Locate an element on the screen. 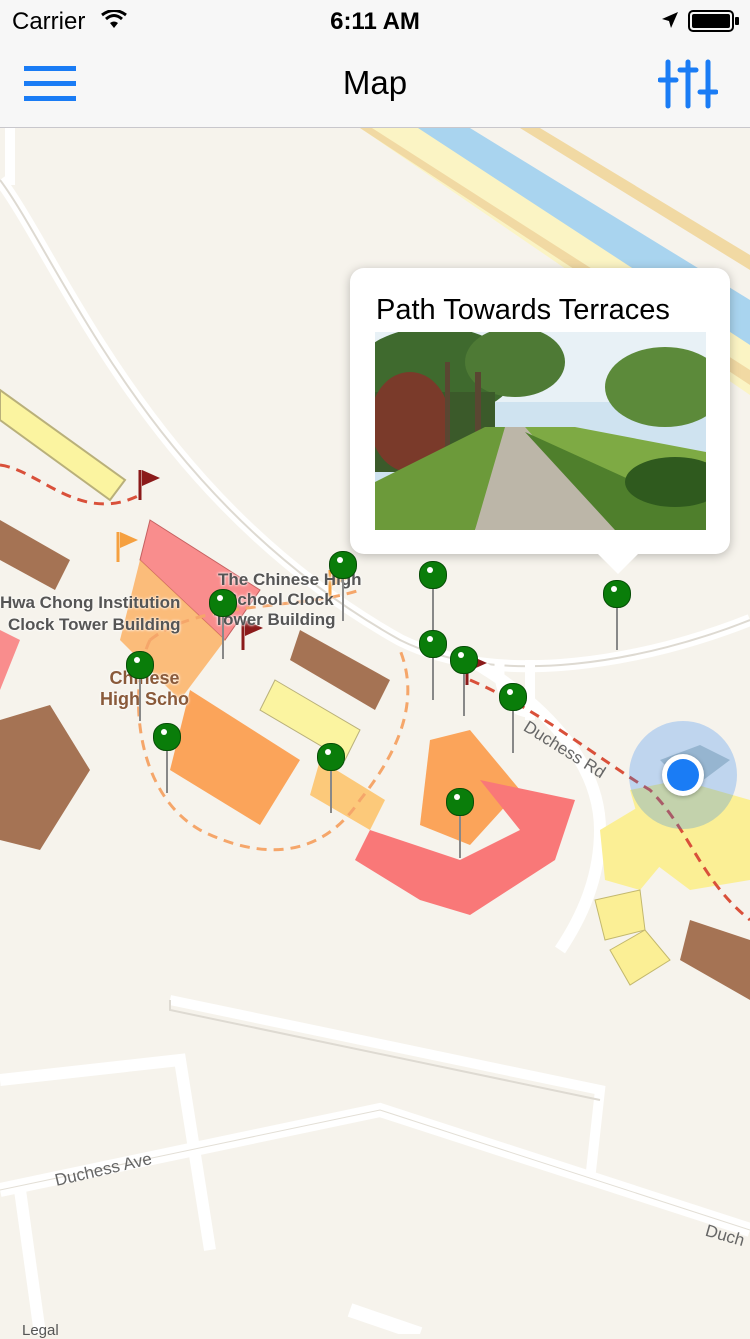  user-location-dot is located at coordinates (683, 775).